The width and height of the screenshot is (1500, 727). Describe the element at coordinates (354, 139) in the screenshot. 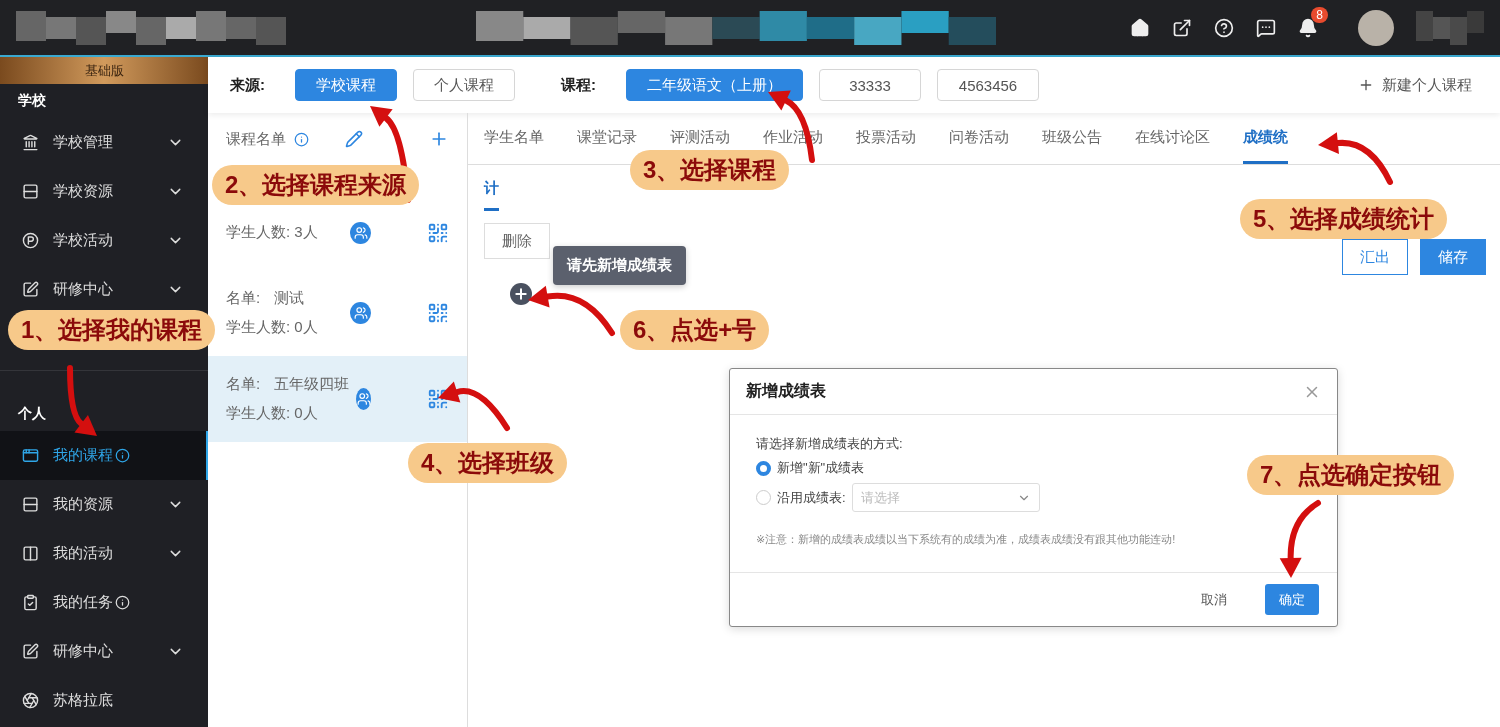

I see `edit-icon` at that location.